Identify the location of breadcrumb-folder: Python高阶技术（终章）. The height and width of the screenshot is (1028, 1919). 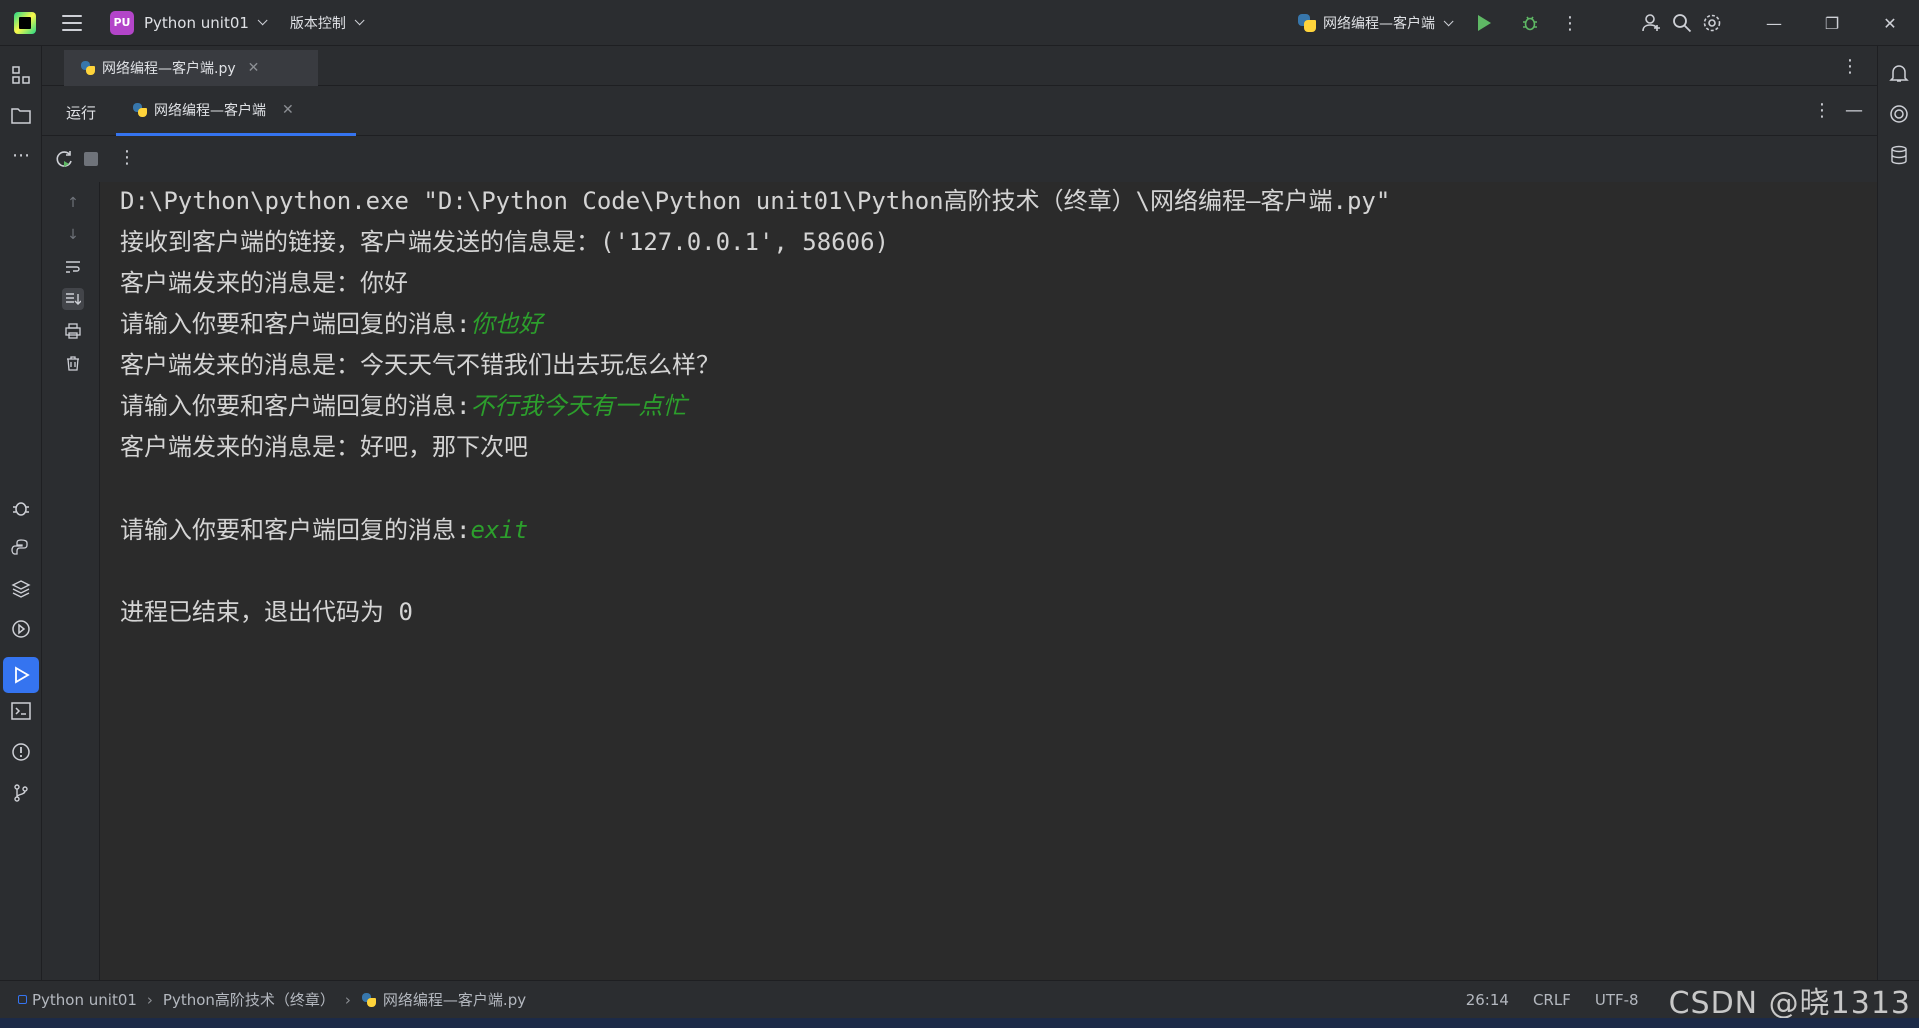
(249, 999).